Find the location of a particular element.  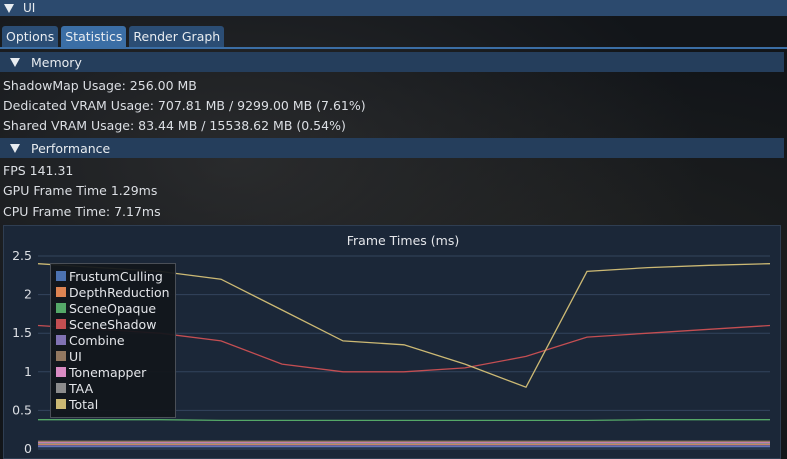

legend-label: TAA is located at coordinates (81, 388).